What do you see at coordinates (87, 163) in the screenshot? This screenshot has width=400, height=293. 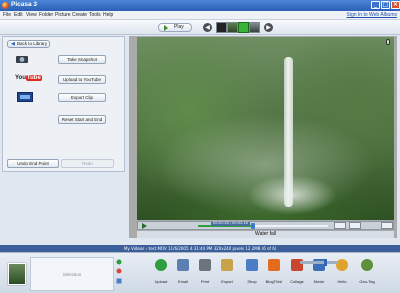 I see `redo-button: Redo` at bounding box center [87, 163].